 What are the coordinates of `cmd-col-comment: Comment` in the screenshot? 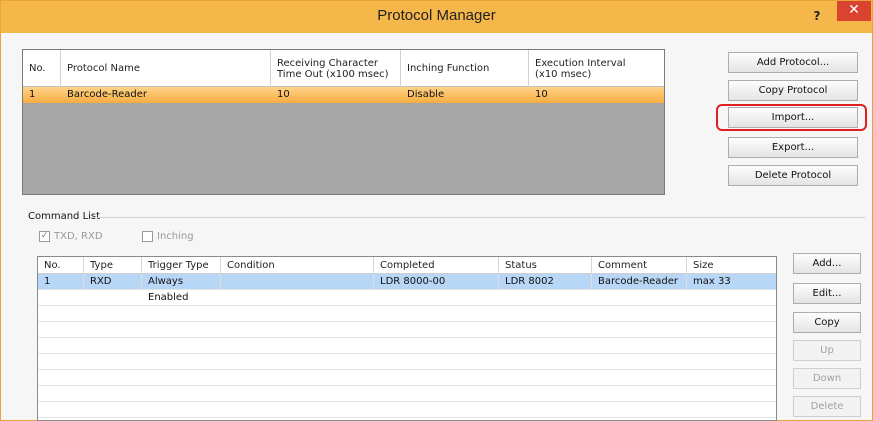 It's located at (639, 265).